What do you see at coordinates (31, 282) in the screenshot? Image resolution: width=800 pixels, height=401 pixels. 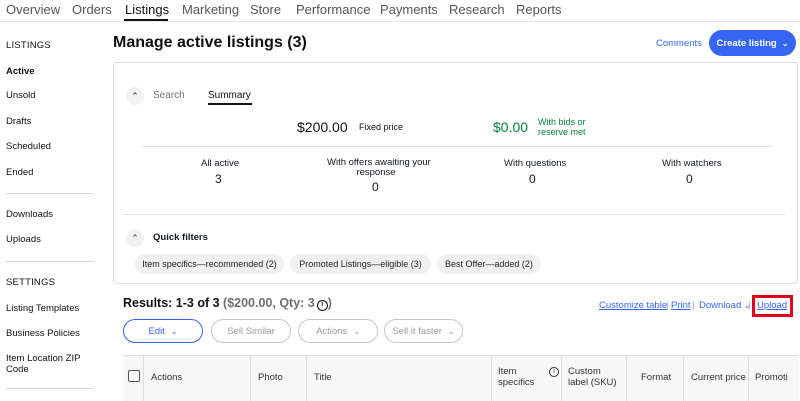 I see `sidebar-header-settings: SETTINGS` at bounding box center [31, 282].